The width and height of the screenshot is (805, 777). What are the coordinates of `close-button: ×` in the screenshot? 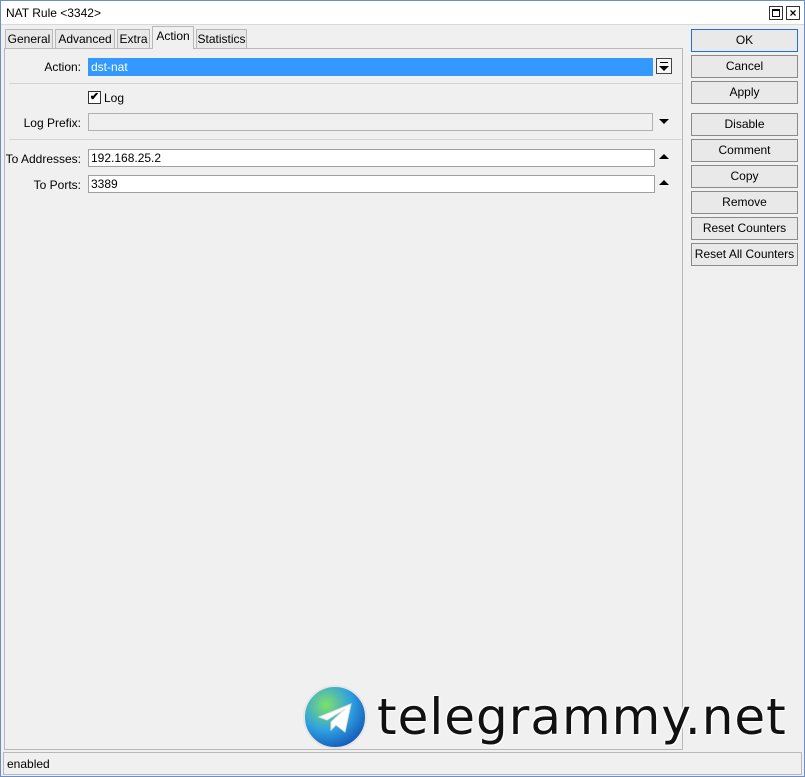 It's located at (793, 13).